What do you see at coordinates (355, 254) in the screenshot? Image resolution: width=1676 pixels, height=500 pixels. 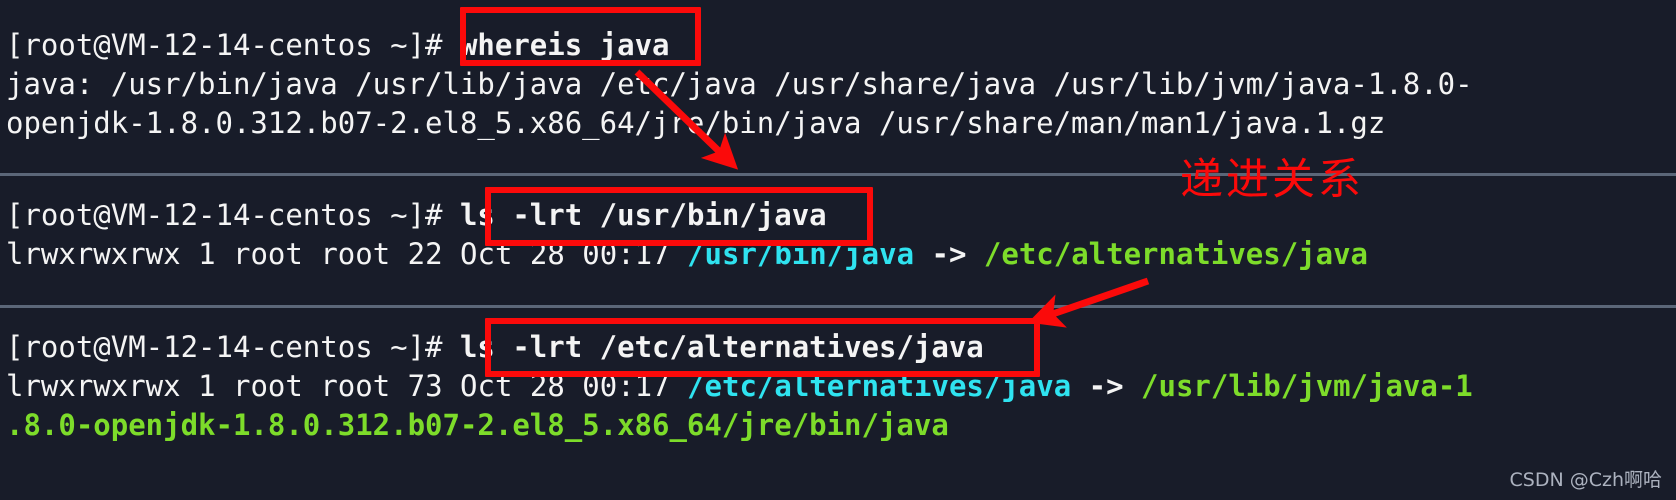 I see `ls-group-1: root` at bounding box center [355, 254].